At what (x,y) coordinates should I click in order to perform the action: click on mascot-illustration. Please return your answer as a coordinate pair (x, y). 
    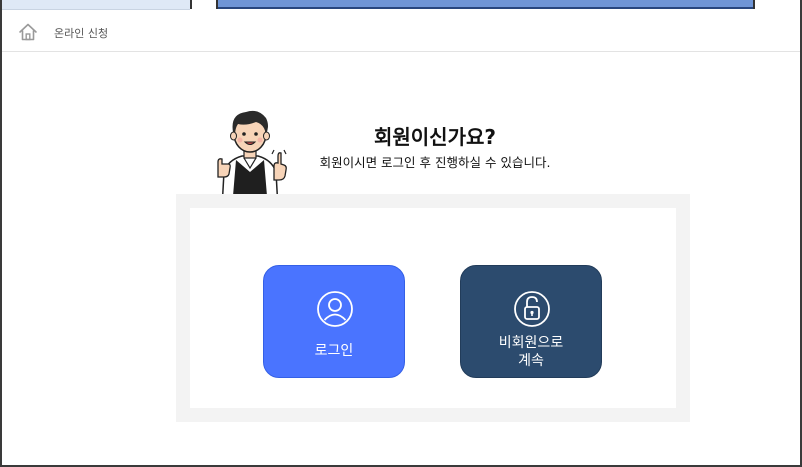
    Looking at the image, I should click on (252, 159).